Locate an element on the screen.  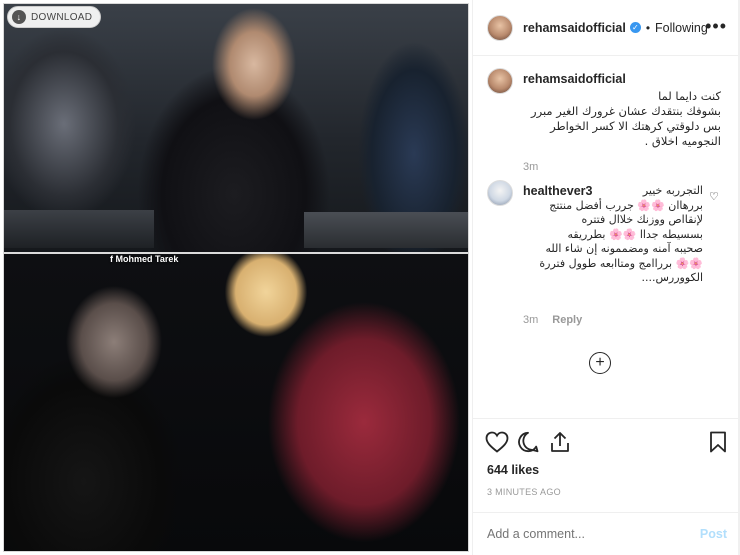
avatar is located at coordinates (500, 27).